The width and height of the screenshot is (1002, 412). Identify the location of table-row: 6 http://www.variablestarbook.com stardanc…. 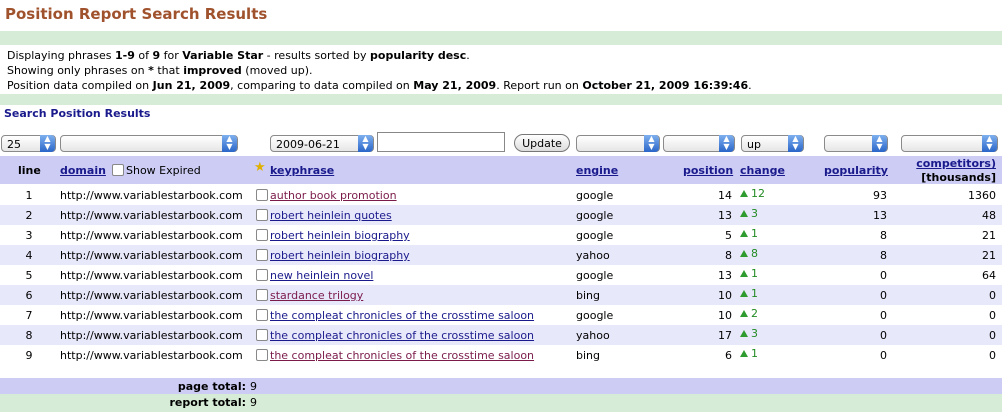
(501, 295).